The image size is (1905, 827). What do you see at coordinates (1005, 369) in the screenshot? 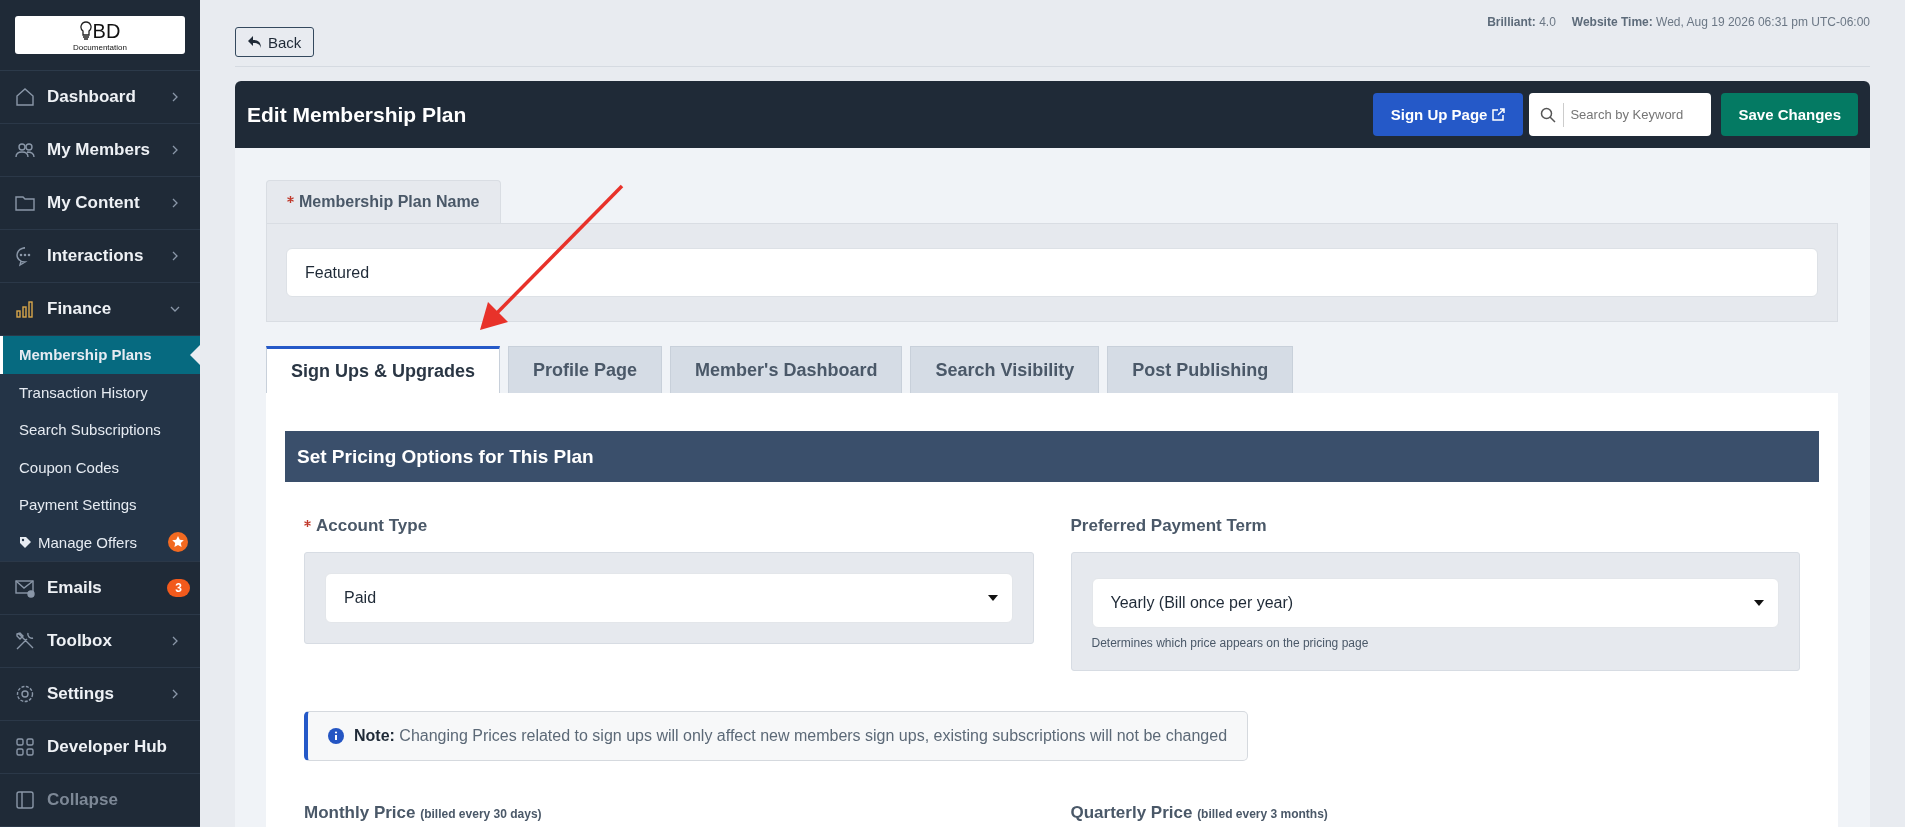
I see `tab: Search Visibility` at bounding box center [1005, 369].